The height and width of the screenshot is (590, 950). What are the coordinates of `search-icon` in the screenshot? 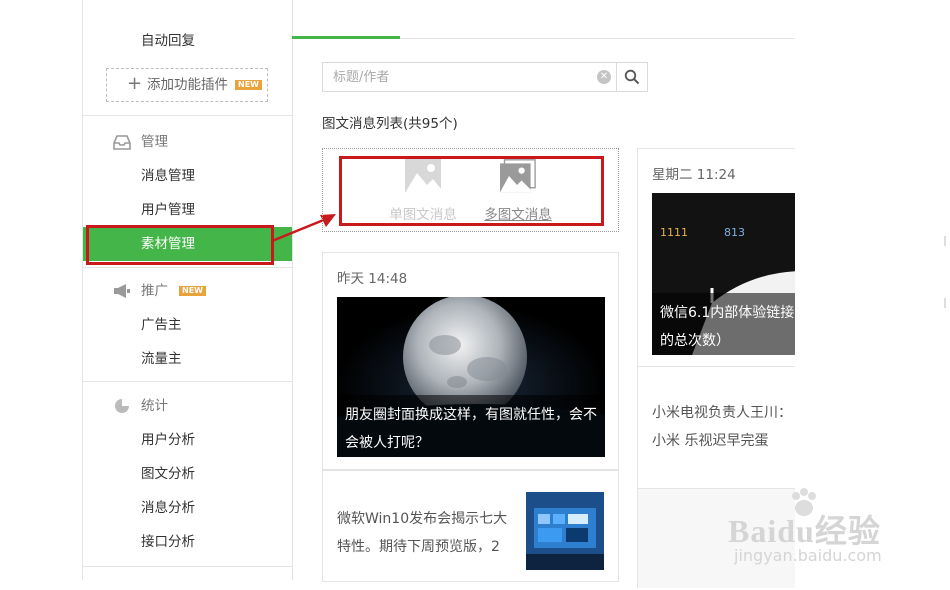 It's located at (632, 77).